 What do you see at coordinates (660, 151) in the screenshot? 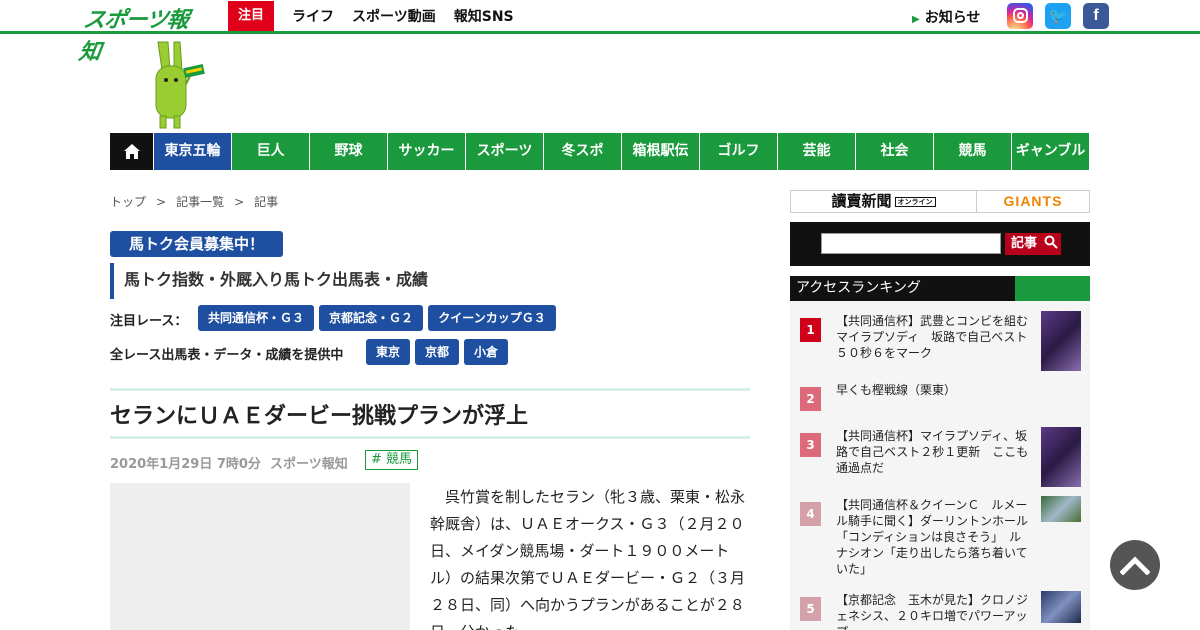
I see `nav-hakone-ekiden: 箱根駅伝` at bounding box center [660, 151].